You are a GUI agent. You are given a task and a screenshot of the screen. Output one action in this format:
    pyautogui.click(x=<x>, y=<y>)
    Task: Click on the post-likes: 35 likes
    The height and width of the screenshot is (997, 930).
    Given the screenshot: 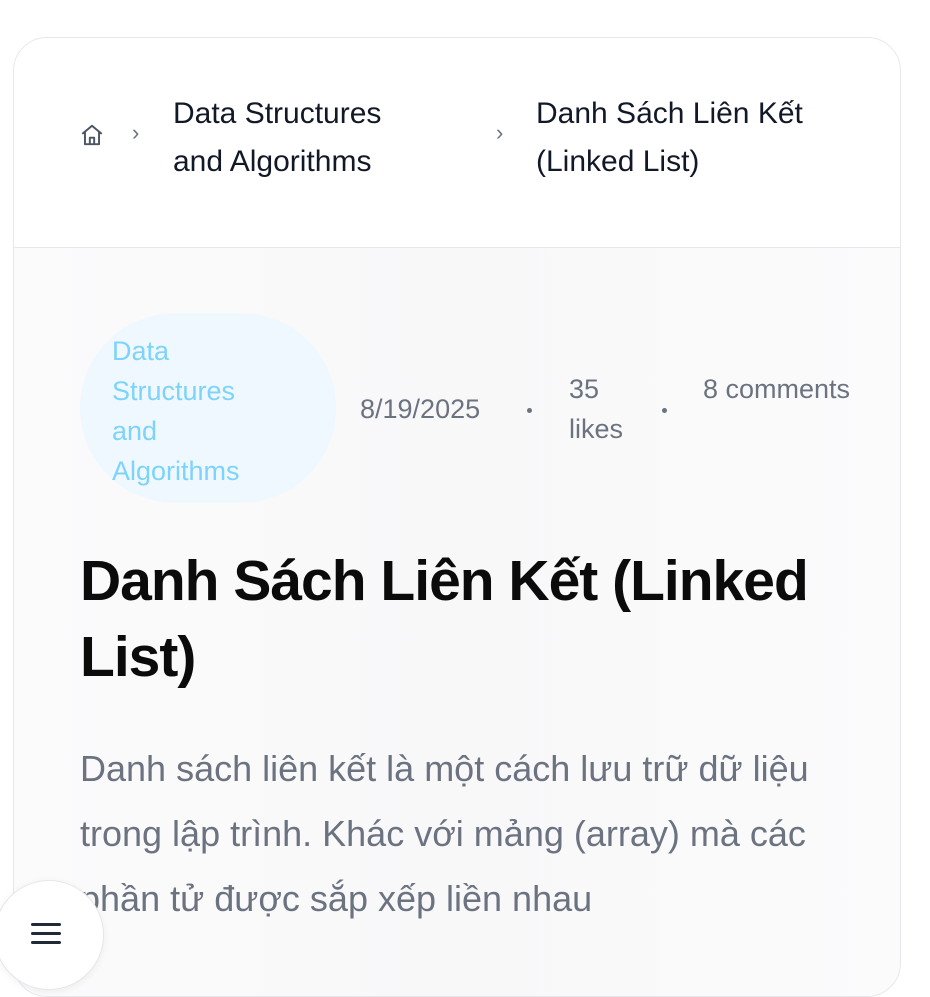 What is the action you would take?
    pyautogui.click(x=596, y=409)
    